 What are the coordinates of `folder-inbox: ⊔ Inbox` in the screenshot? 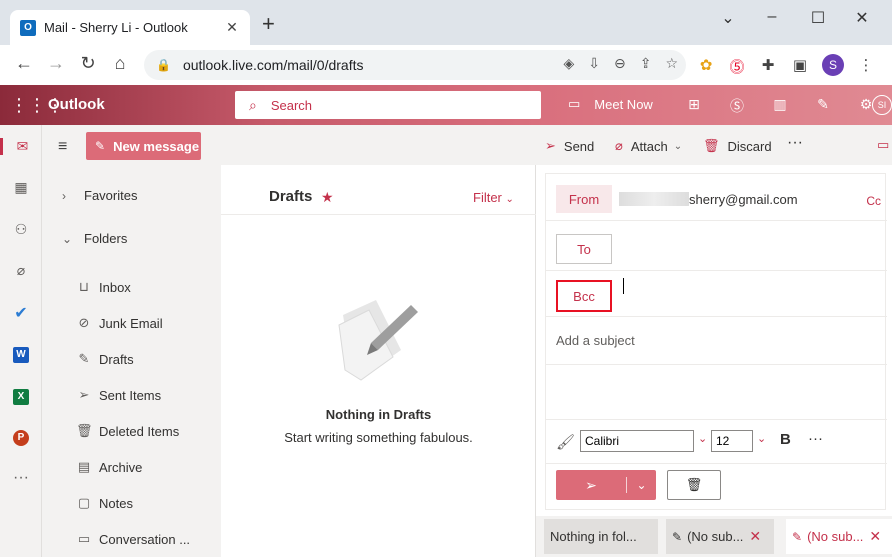 It's located at (103, 287).